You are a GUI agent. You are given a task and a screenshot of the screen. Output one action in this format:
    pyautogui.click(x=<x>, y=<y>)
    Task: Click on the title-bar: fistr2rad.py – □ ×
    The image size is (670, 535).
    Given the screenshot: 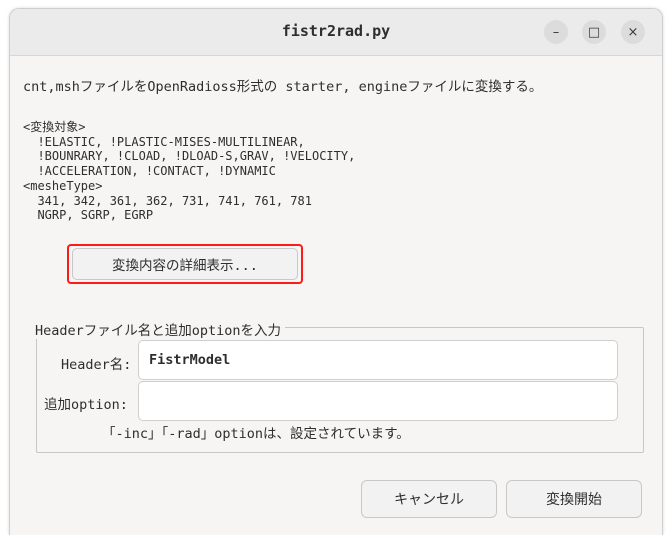 What is the action you would take?
    pyautogui.click(x=336, y=32)
    